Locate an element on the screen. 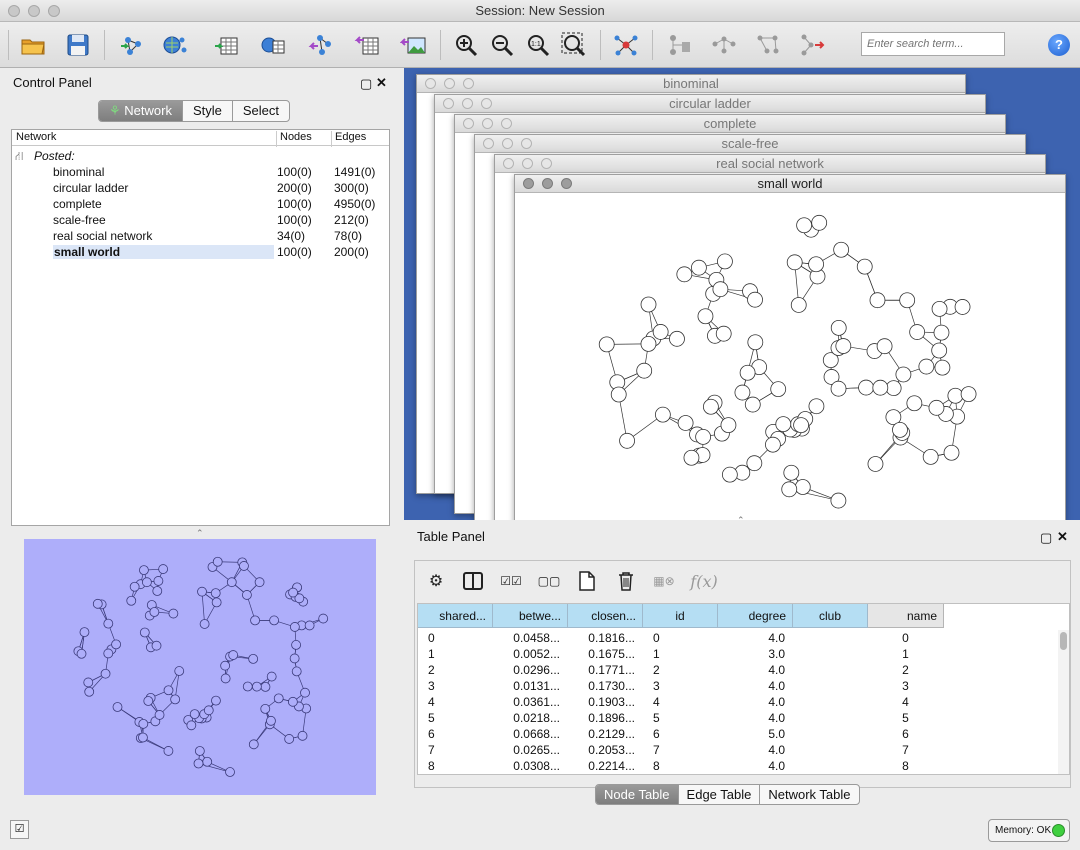  search-input is located at coordinates (933, 44).